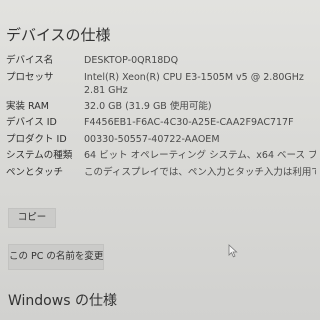 This screenshot has width=320, height=320. What do you see at coordinates (36, 139) in the screenshot?
I see `spec-label: プロダクト ID` at bounding box center [36, 139].